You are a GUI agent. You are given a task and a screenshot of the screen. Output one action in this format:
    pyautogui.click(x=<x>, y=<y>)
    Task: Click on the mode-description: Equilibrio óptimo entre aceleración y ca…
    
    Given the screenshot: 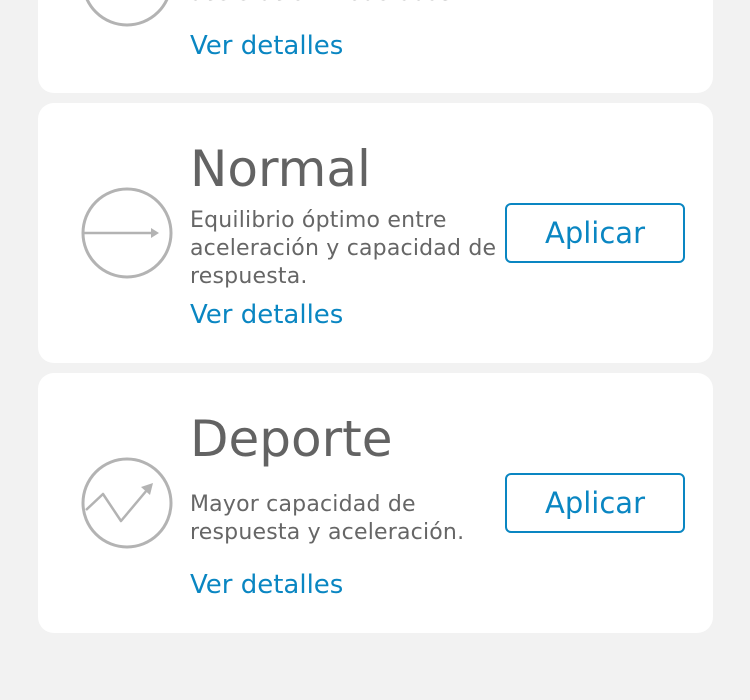 What is the action you would take?
    pyautogui.click(x=343, y=248)
    